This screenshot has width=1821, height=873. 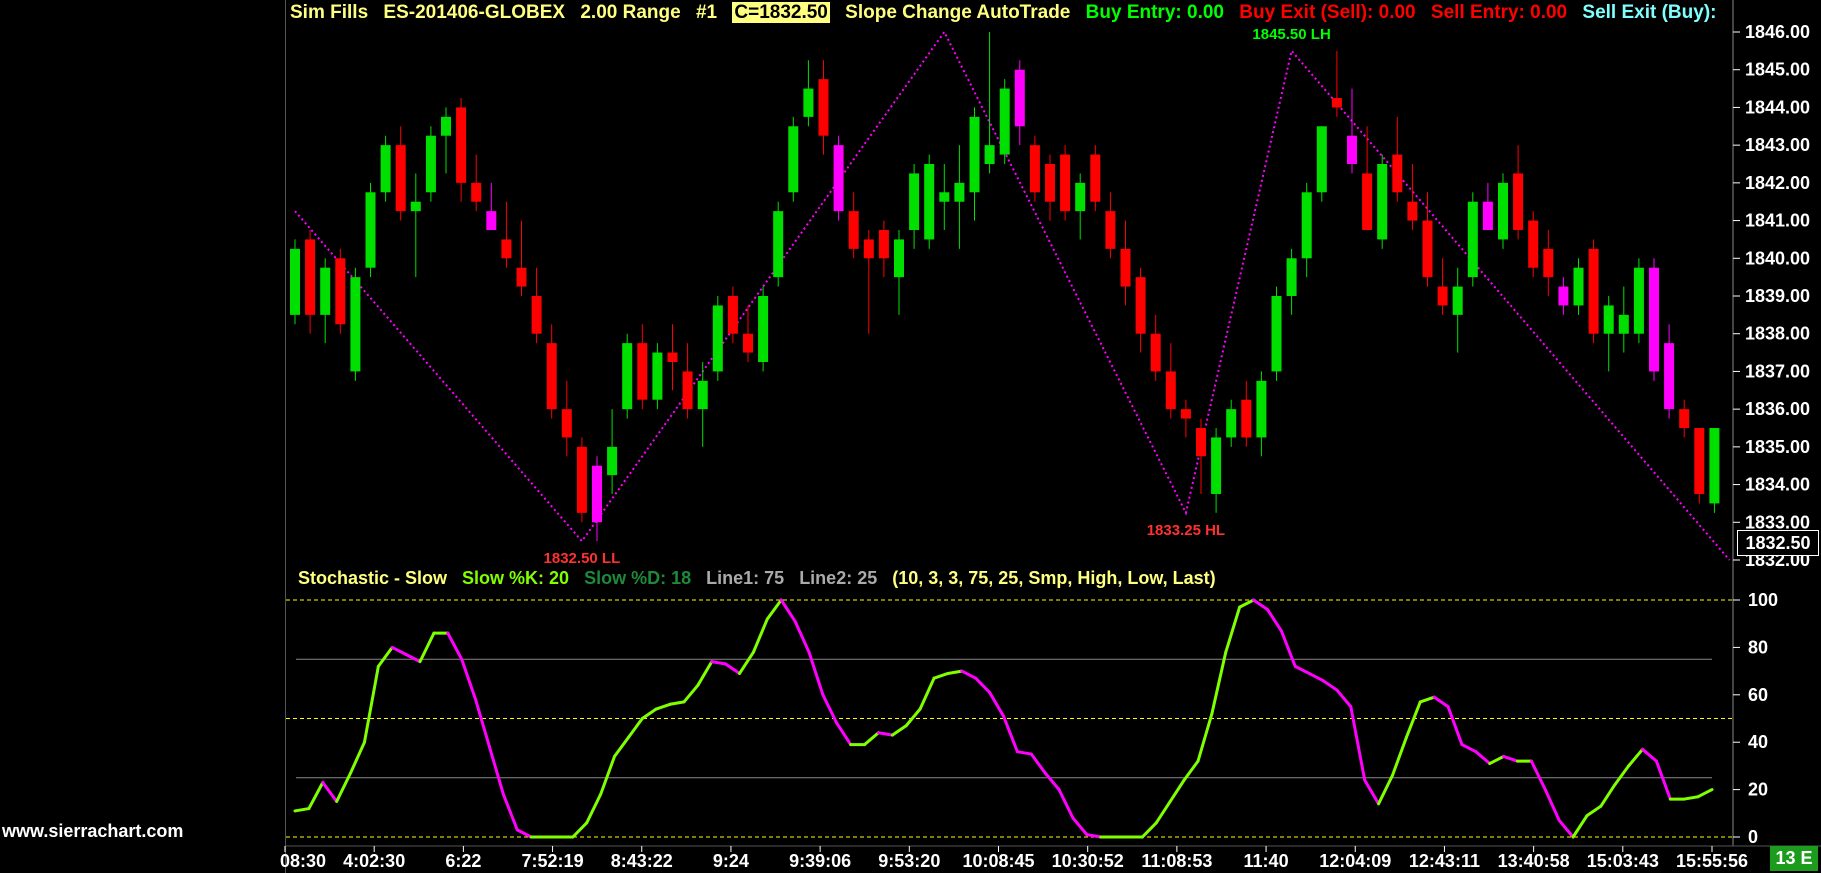 I want to click on header-buy-entry: Buy Entry: 0.00, so click(x=1154, y=12).